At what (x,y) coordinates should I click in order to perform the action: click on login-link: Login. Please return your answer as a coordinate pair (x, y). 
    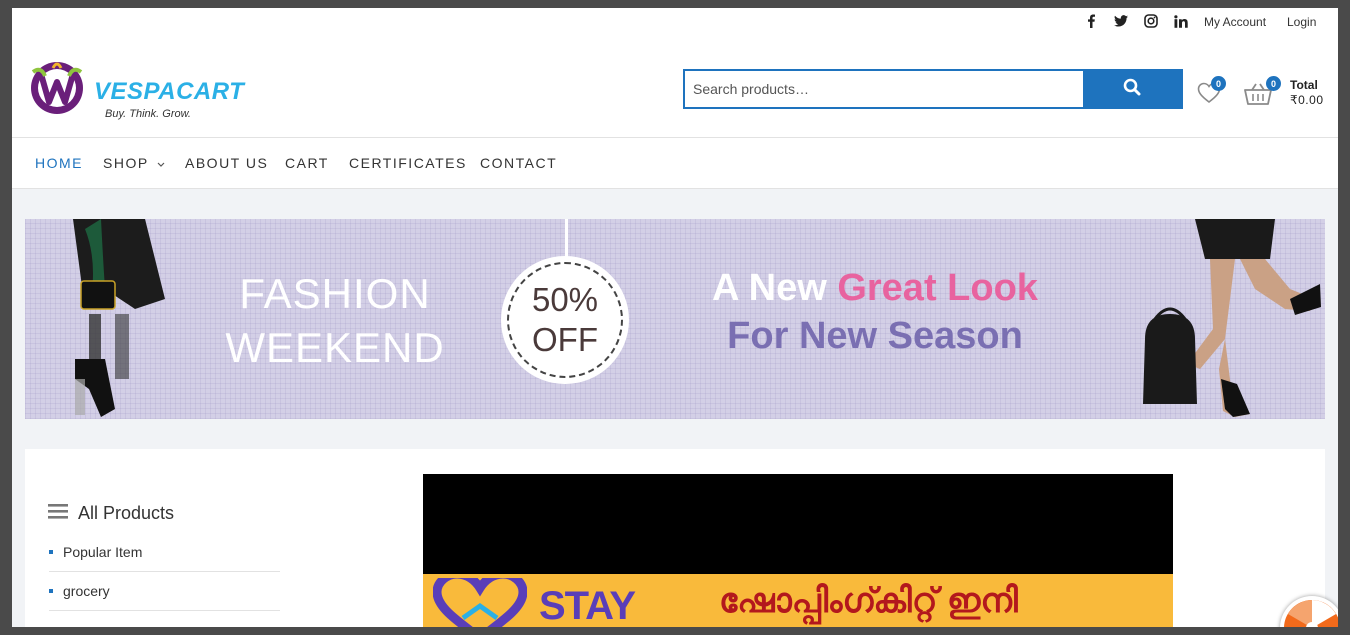
    Looking at the image, I should click on (1301, 22).